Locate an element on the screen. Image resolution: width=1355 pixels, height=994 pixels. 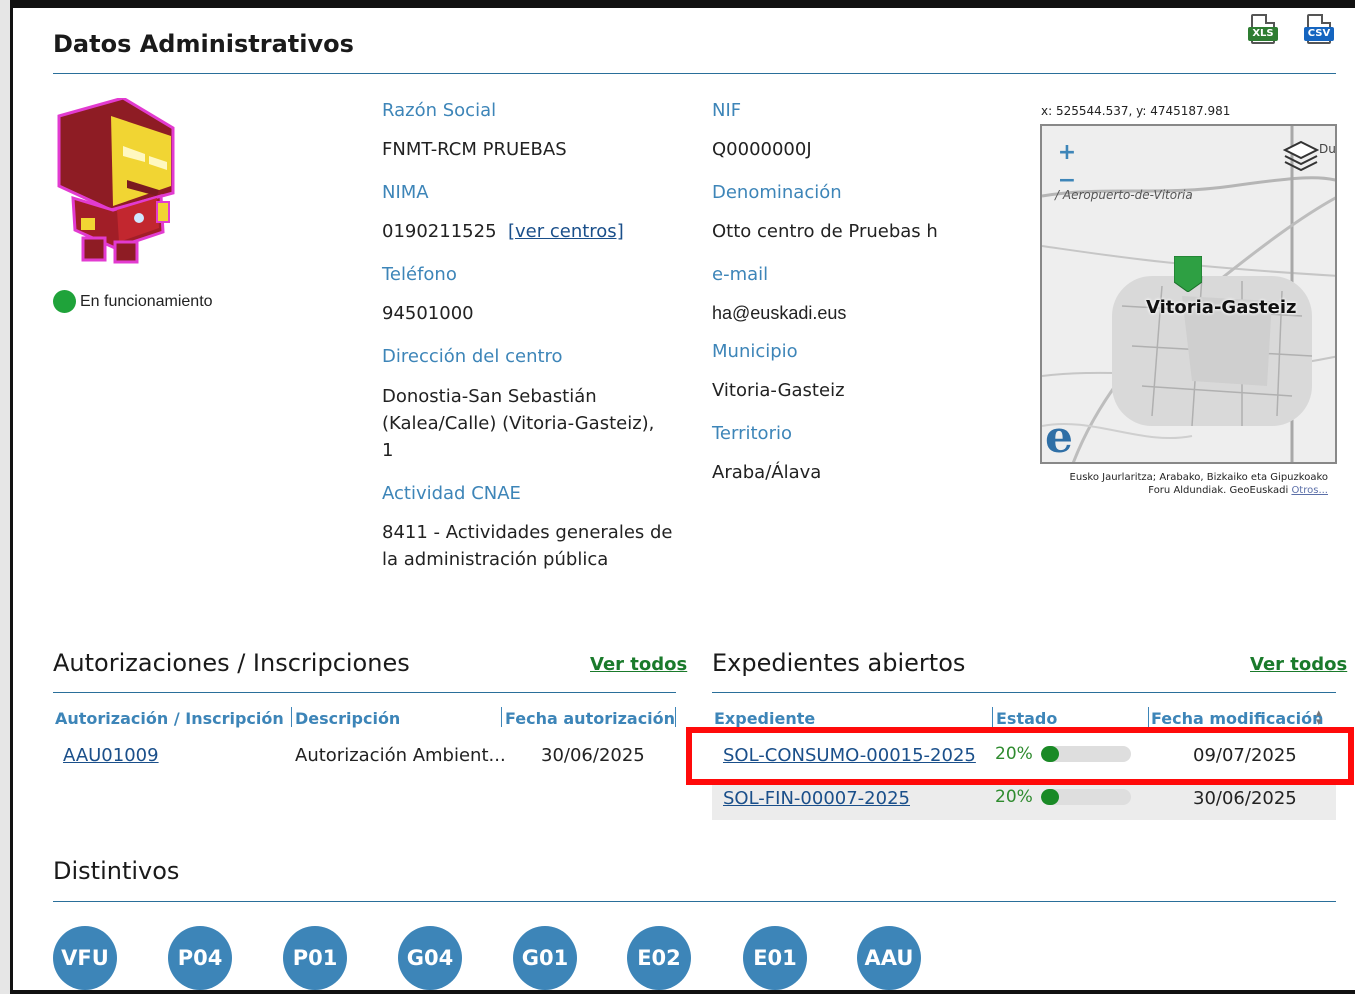
direccion-line: Donostia-San Sebastián is located at coordinates (489, 396).